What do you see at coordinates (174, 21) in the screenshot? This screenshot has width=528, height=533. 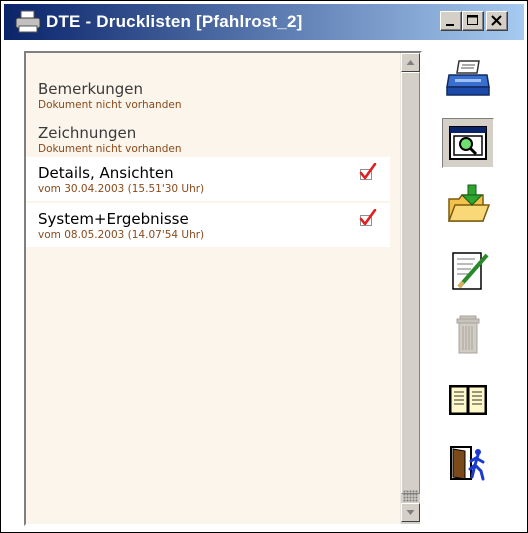 I see `window-title: DTE - Drucklisten [Pfahlrost_2]` at bounding box center [174, 21].